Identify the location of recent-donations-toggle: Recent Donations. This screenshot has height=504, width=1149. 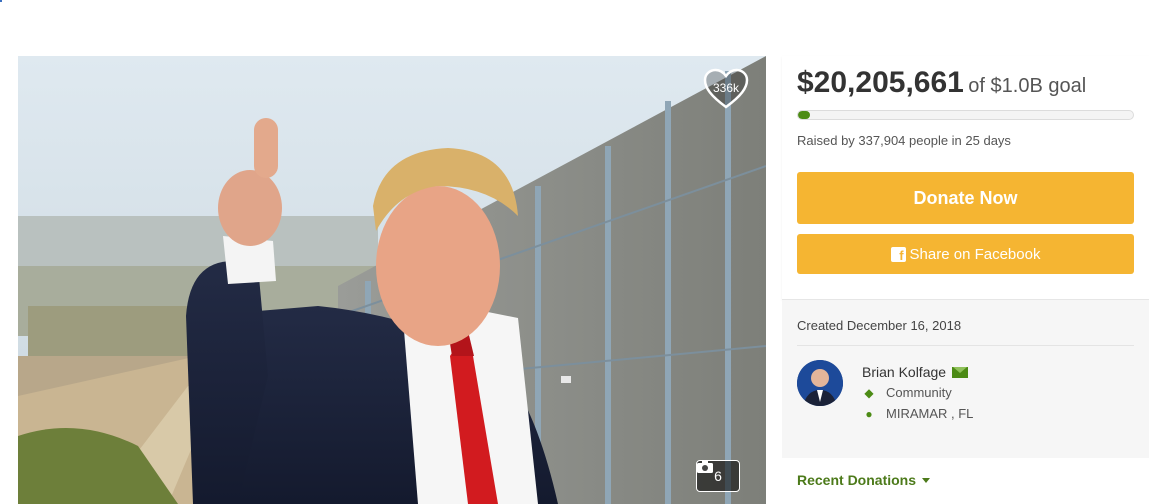
(864, 480).